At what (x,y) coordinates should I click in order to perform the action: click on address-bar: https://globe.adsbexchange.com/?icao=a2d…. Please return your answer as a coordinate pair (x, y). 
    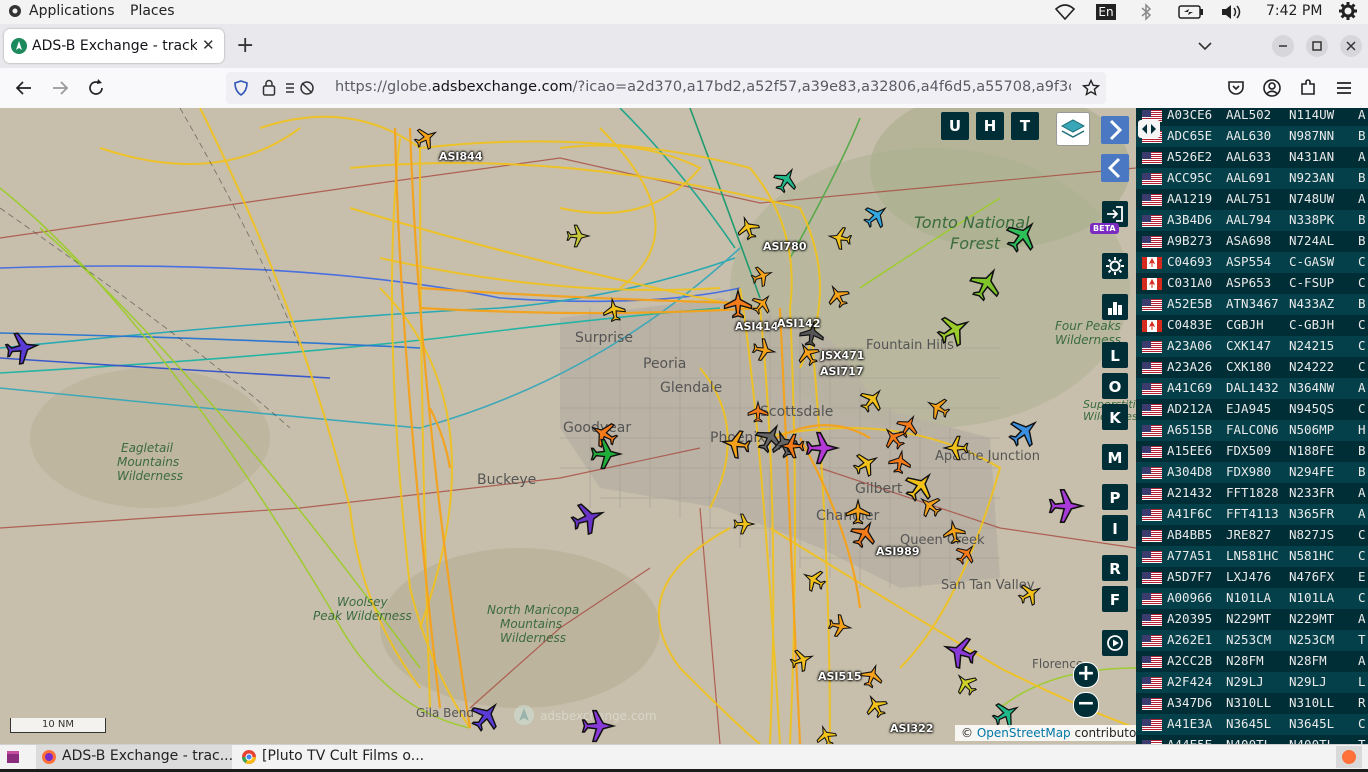
    Looking at the image, I should click on (666, 88).